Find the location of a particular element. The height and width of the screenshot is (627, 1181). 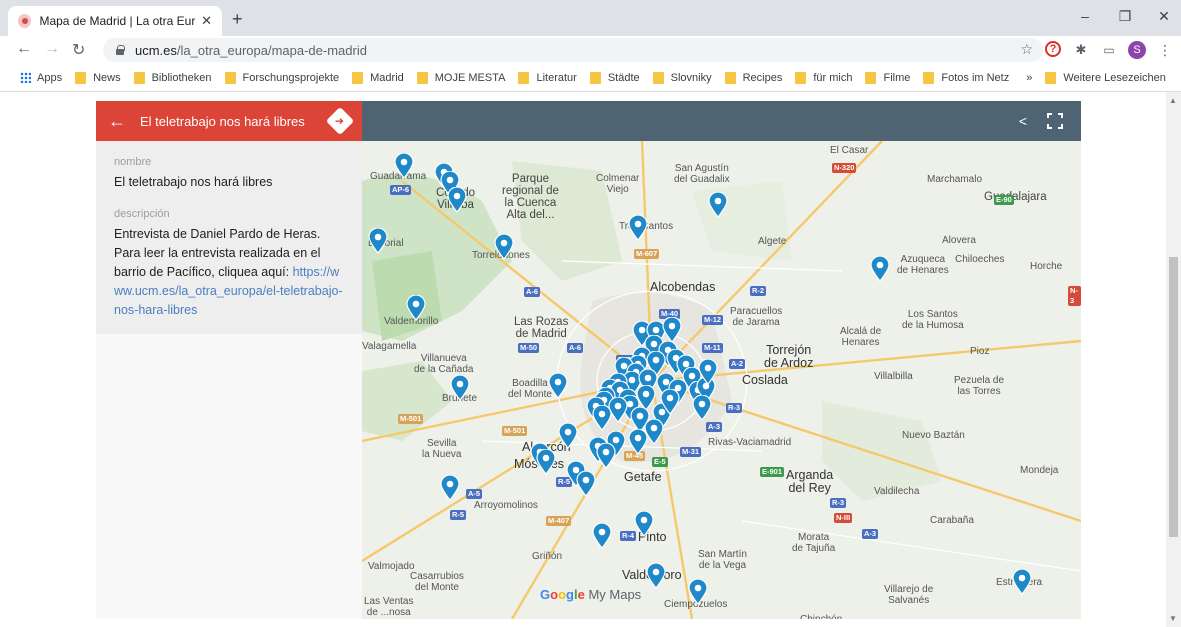

url-text: ucm.es/la_otra_europa/mapa-de-madrid is located at coordinates (251, 50).